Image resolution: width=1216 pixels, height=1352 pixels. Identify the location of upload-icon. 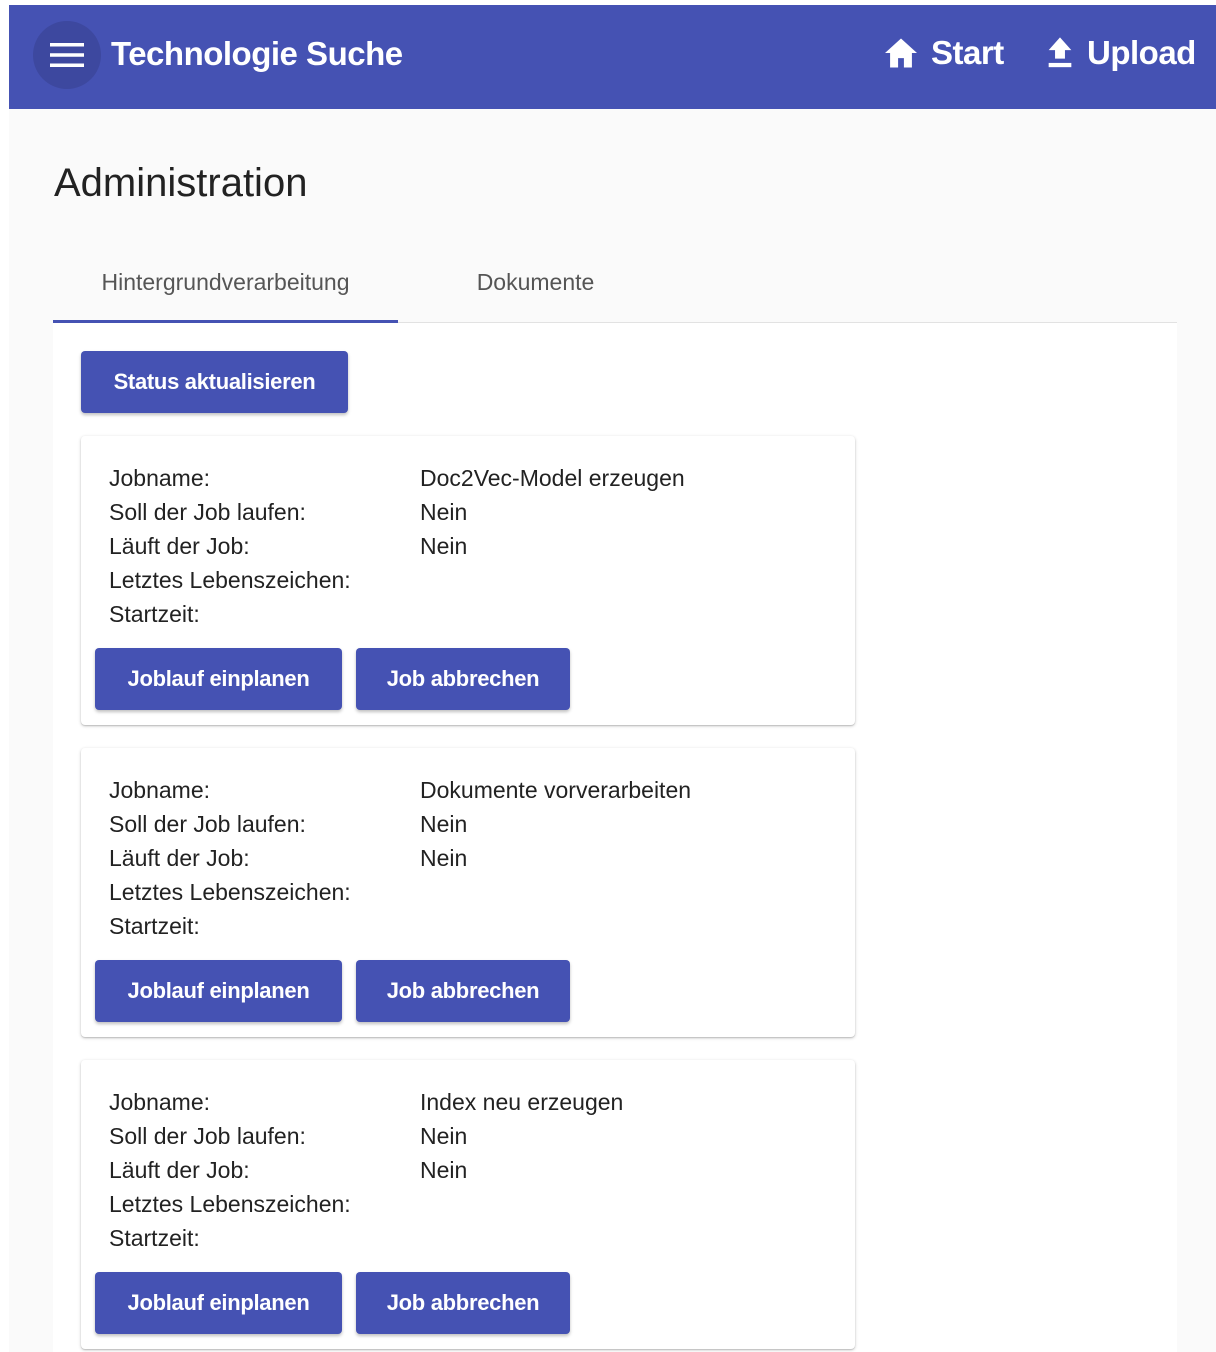
(1060, 52).